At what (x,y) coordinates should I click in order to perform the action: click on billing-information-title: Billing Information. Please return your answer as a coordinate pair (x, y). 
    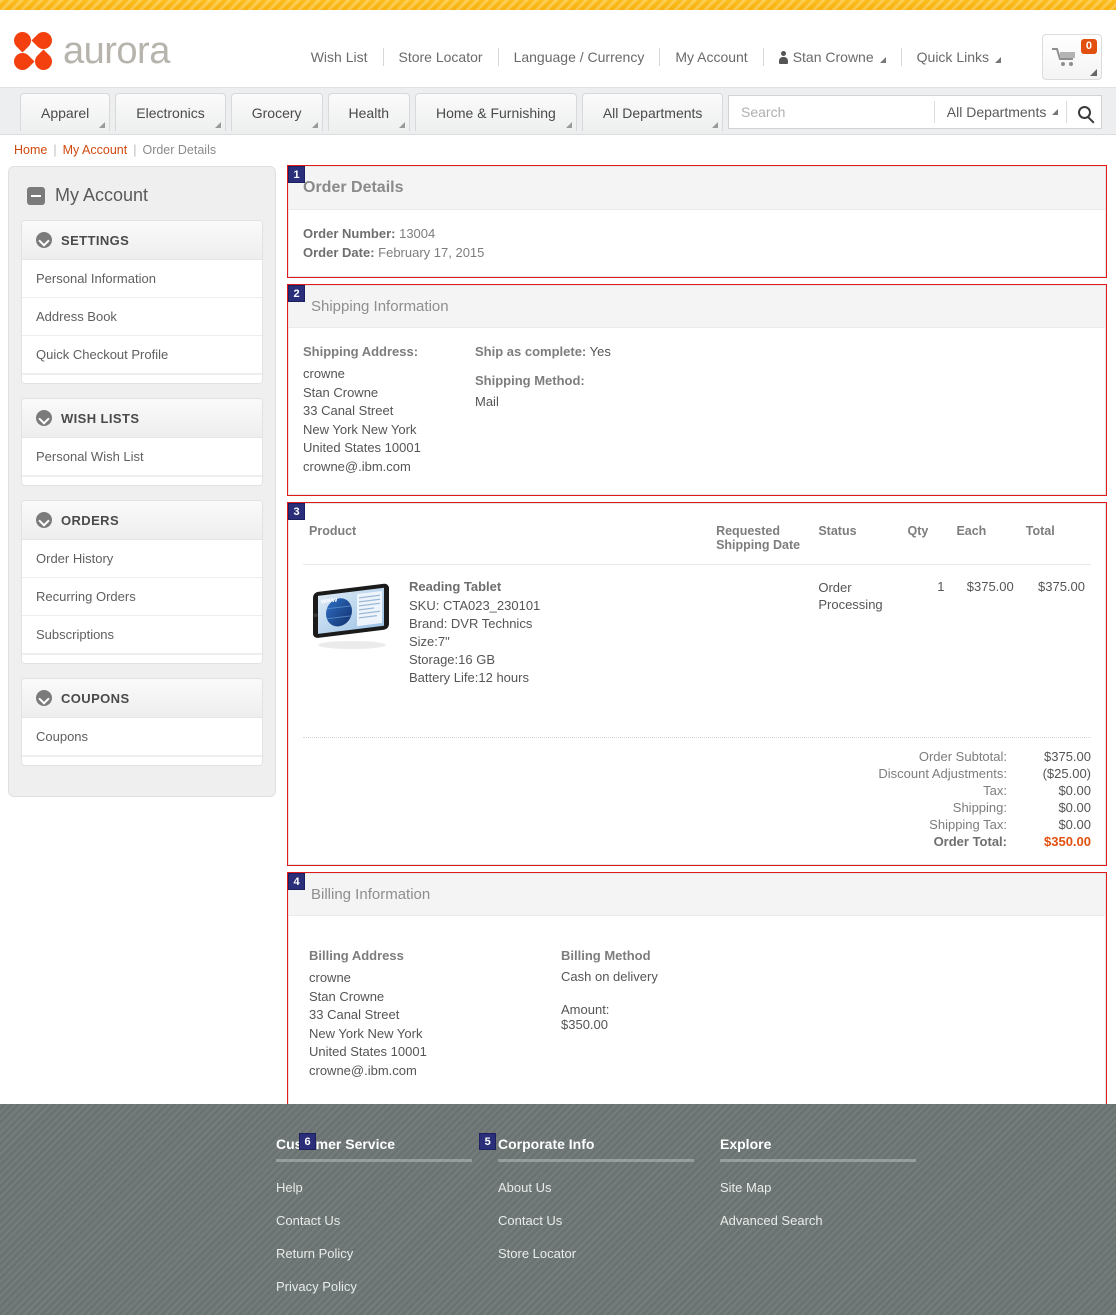
    Looking at the image, I should click on (371, 894).